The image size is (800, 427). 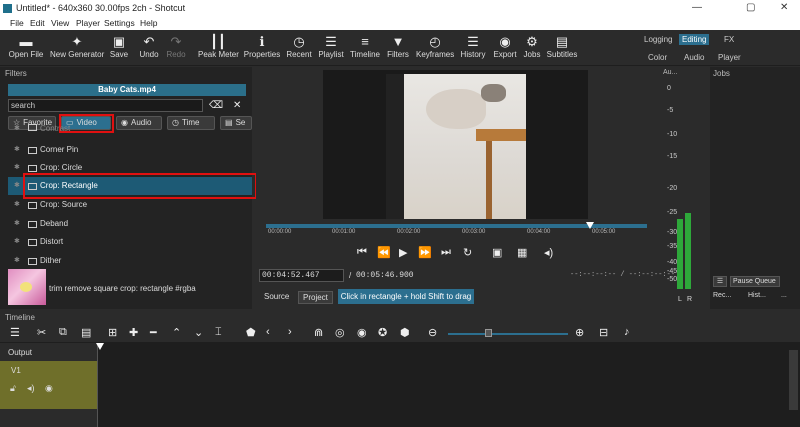 I want to click on play-icon: ▶, so click(x=403, y=252).